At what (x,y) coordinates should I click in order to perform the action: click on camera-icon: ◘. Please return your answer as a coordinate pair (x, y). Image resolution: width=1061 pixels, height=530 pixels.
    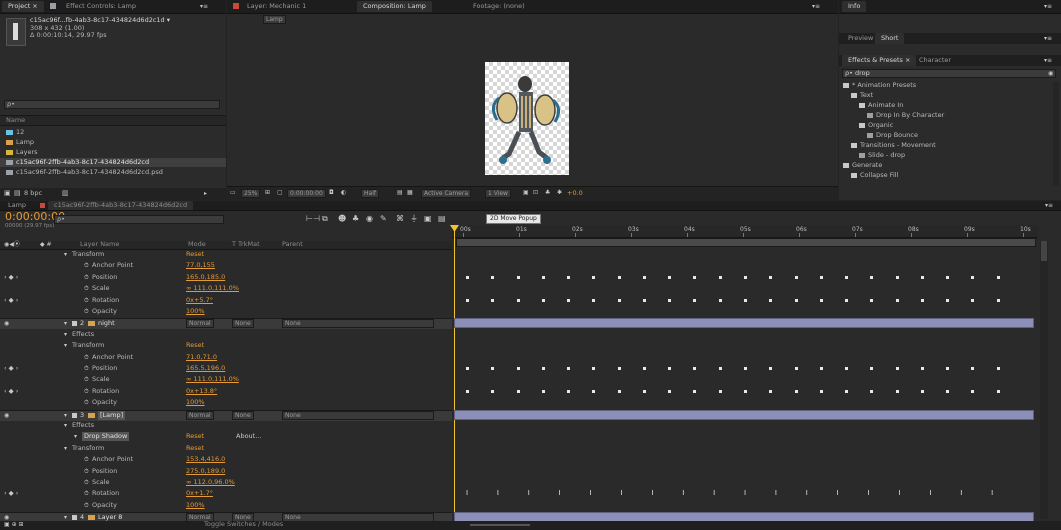
    Looking at the image, I should click on (331, 192).